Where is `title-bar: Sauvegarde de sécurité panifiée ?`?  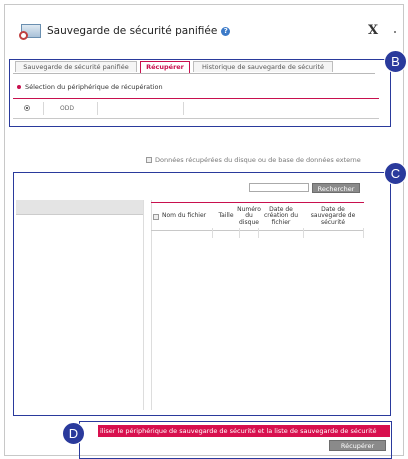
title-bar: Sauvegarde de sécurité panifiée ? is located at coordinates (125, 31).